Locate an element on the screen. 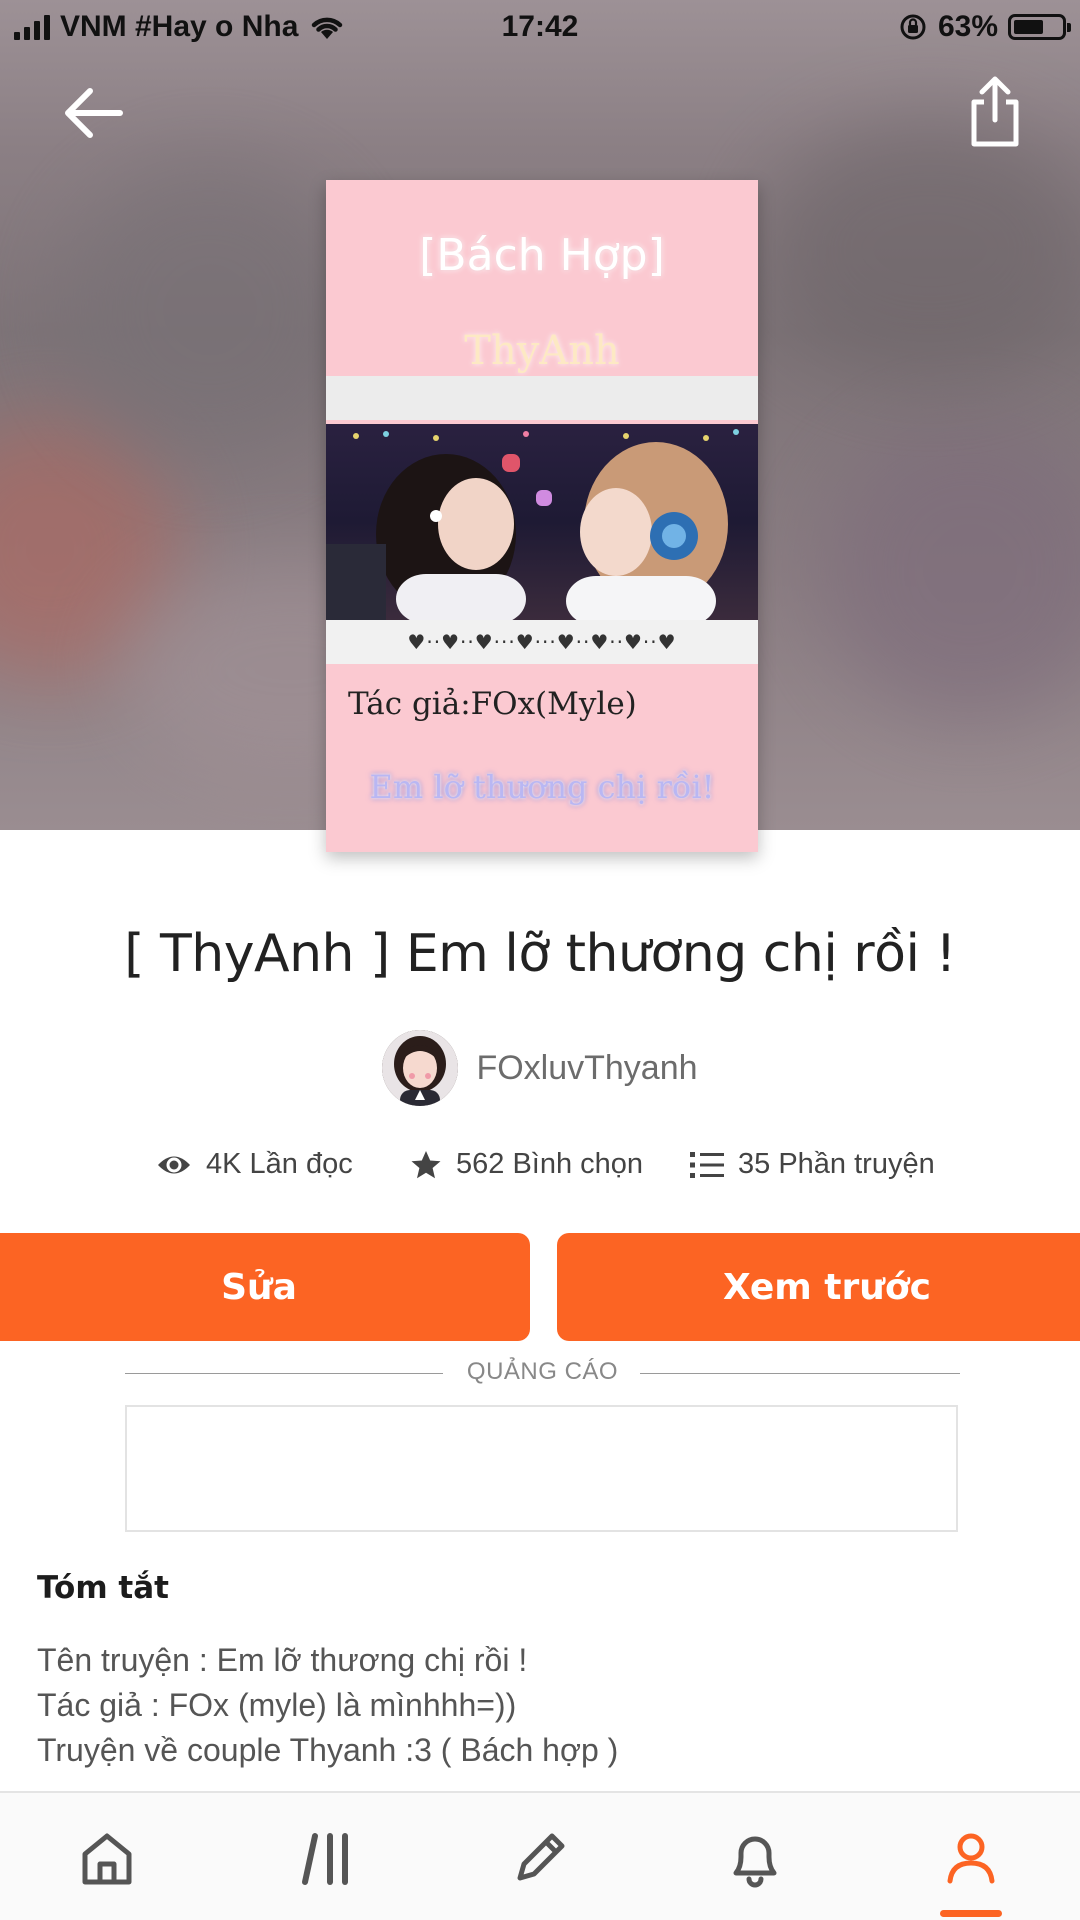 The image size is (1080, 1920). author-name: FOxluvThyanh is located at coordinates (586, 1068).